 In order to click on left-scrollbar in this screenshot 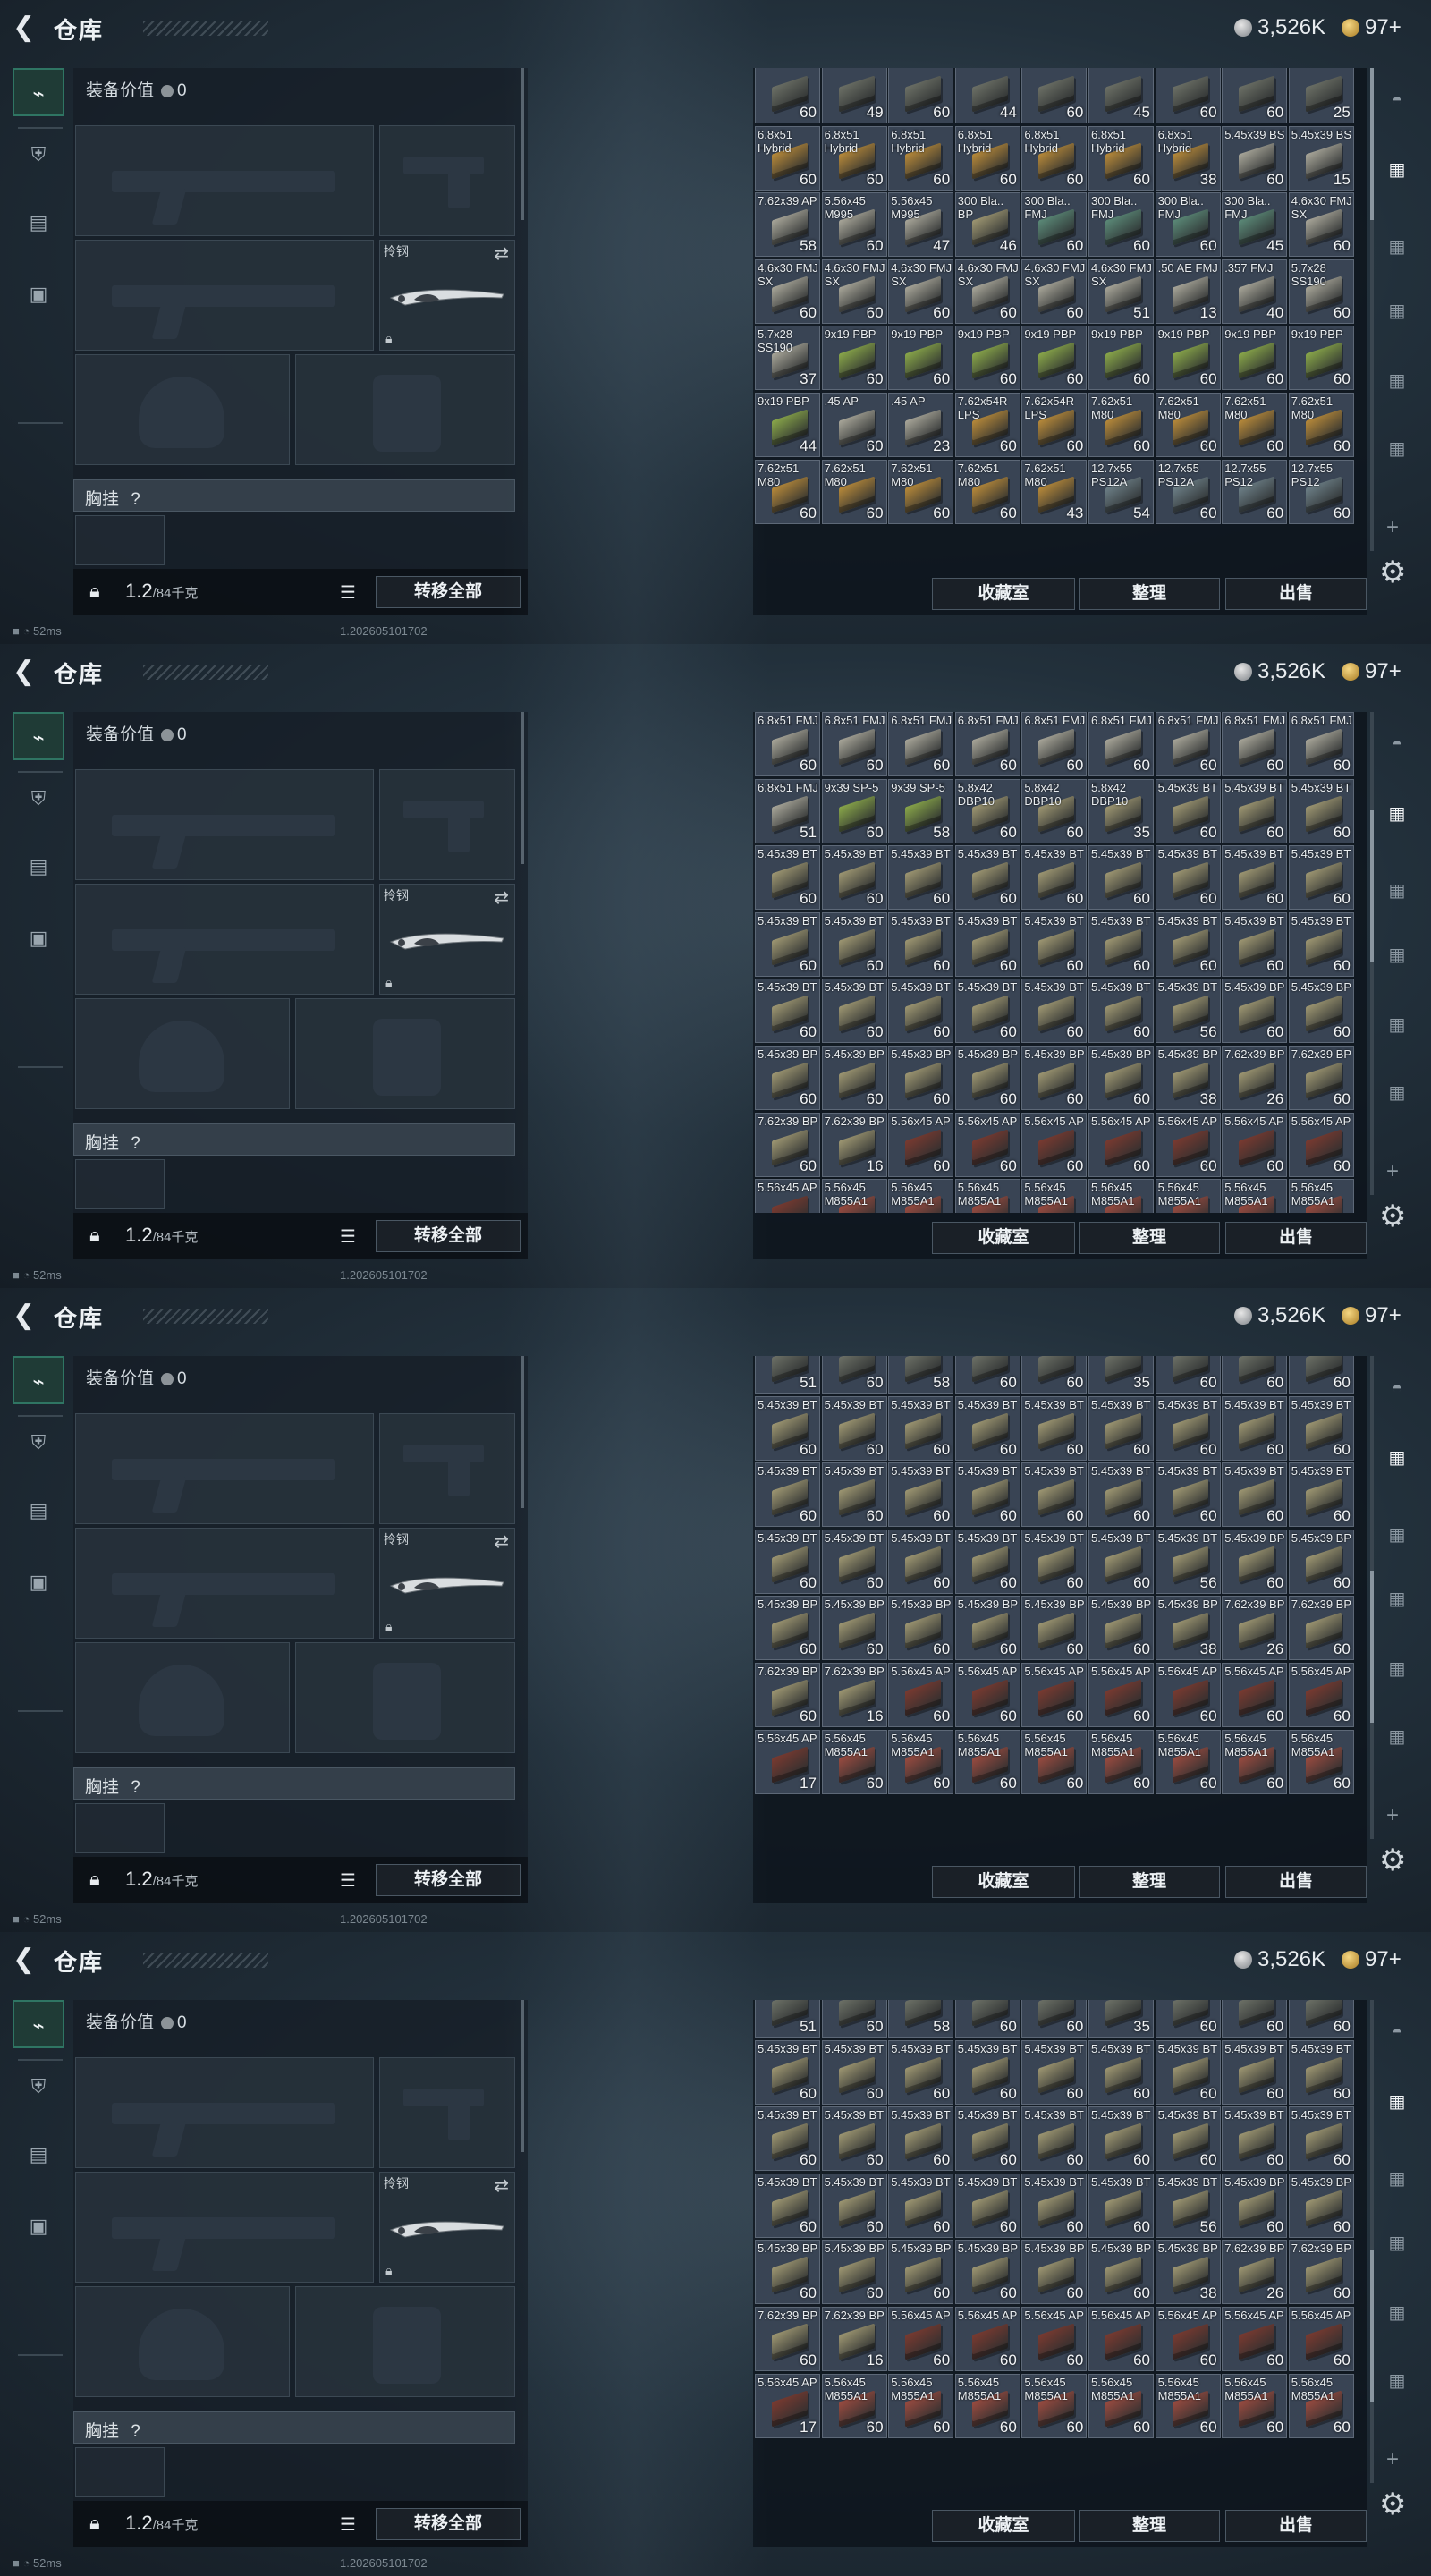, I will do `click(523, 144)`.